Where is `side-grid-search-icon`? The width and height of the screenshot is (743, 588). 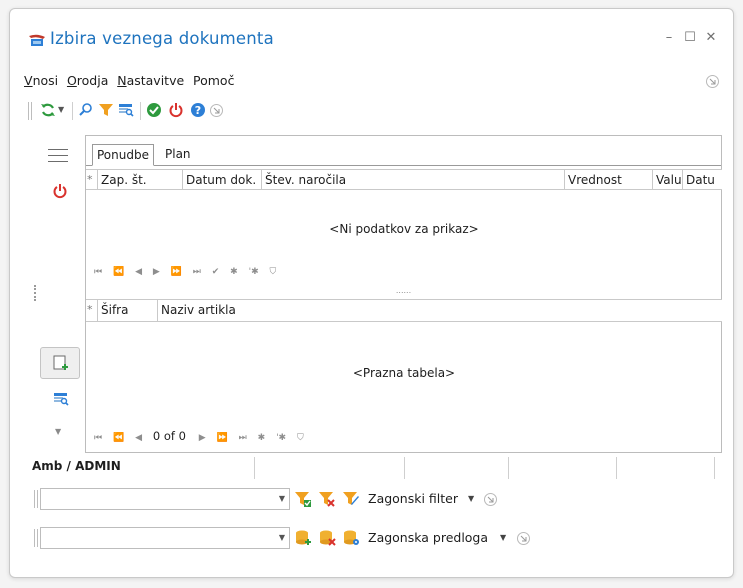
side-grid-search-icon is located at coordinates (61, 399).